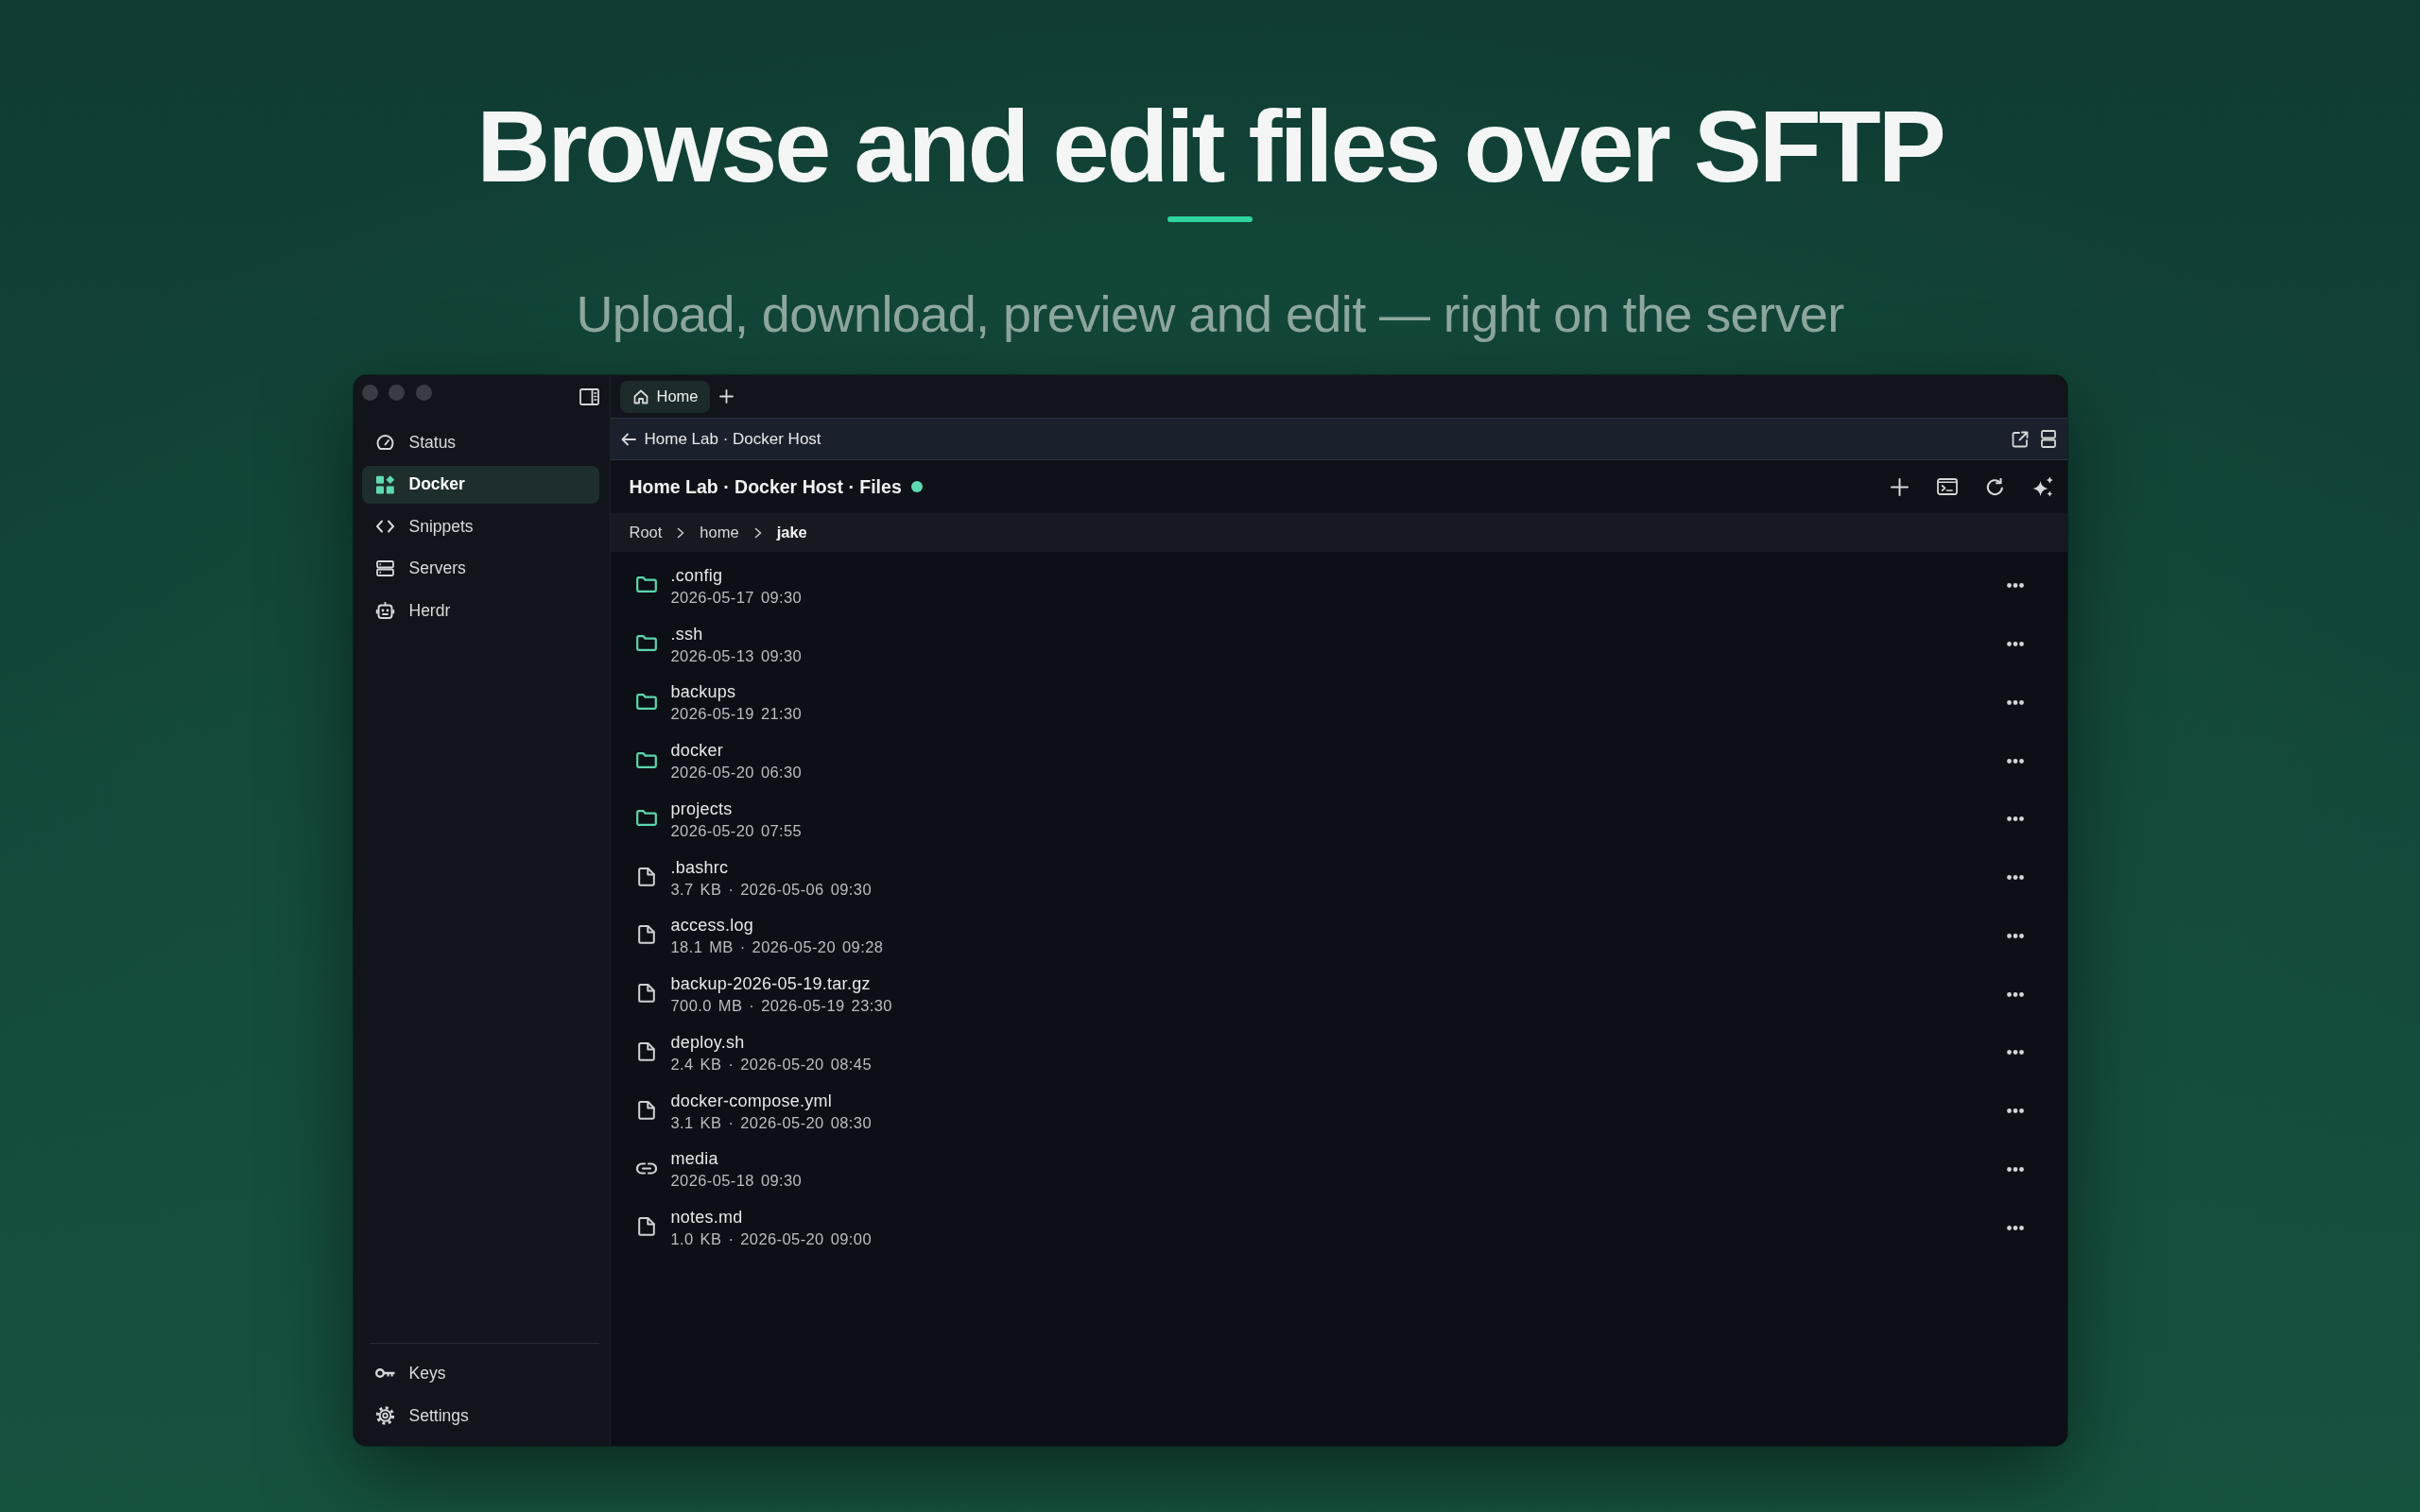 The height and width of the screenshot is (1512, 2420). Describe the element at coordinates (646, 532) in the screenshot. I see `breadcrumb-link: Root` at that location.